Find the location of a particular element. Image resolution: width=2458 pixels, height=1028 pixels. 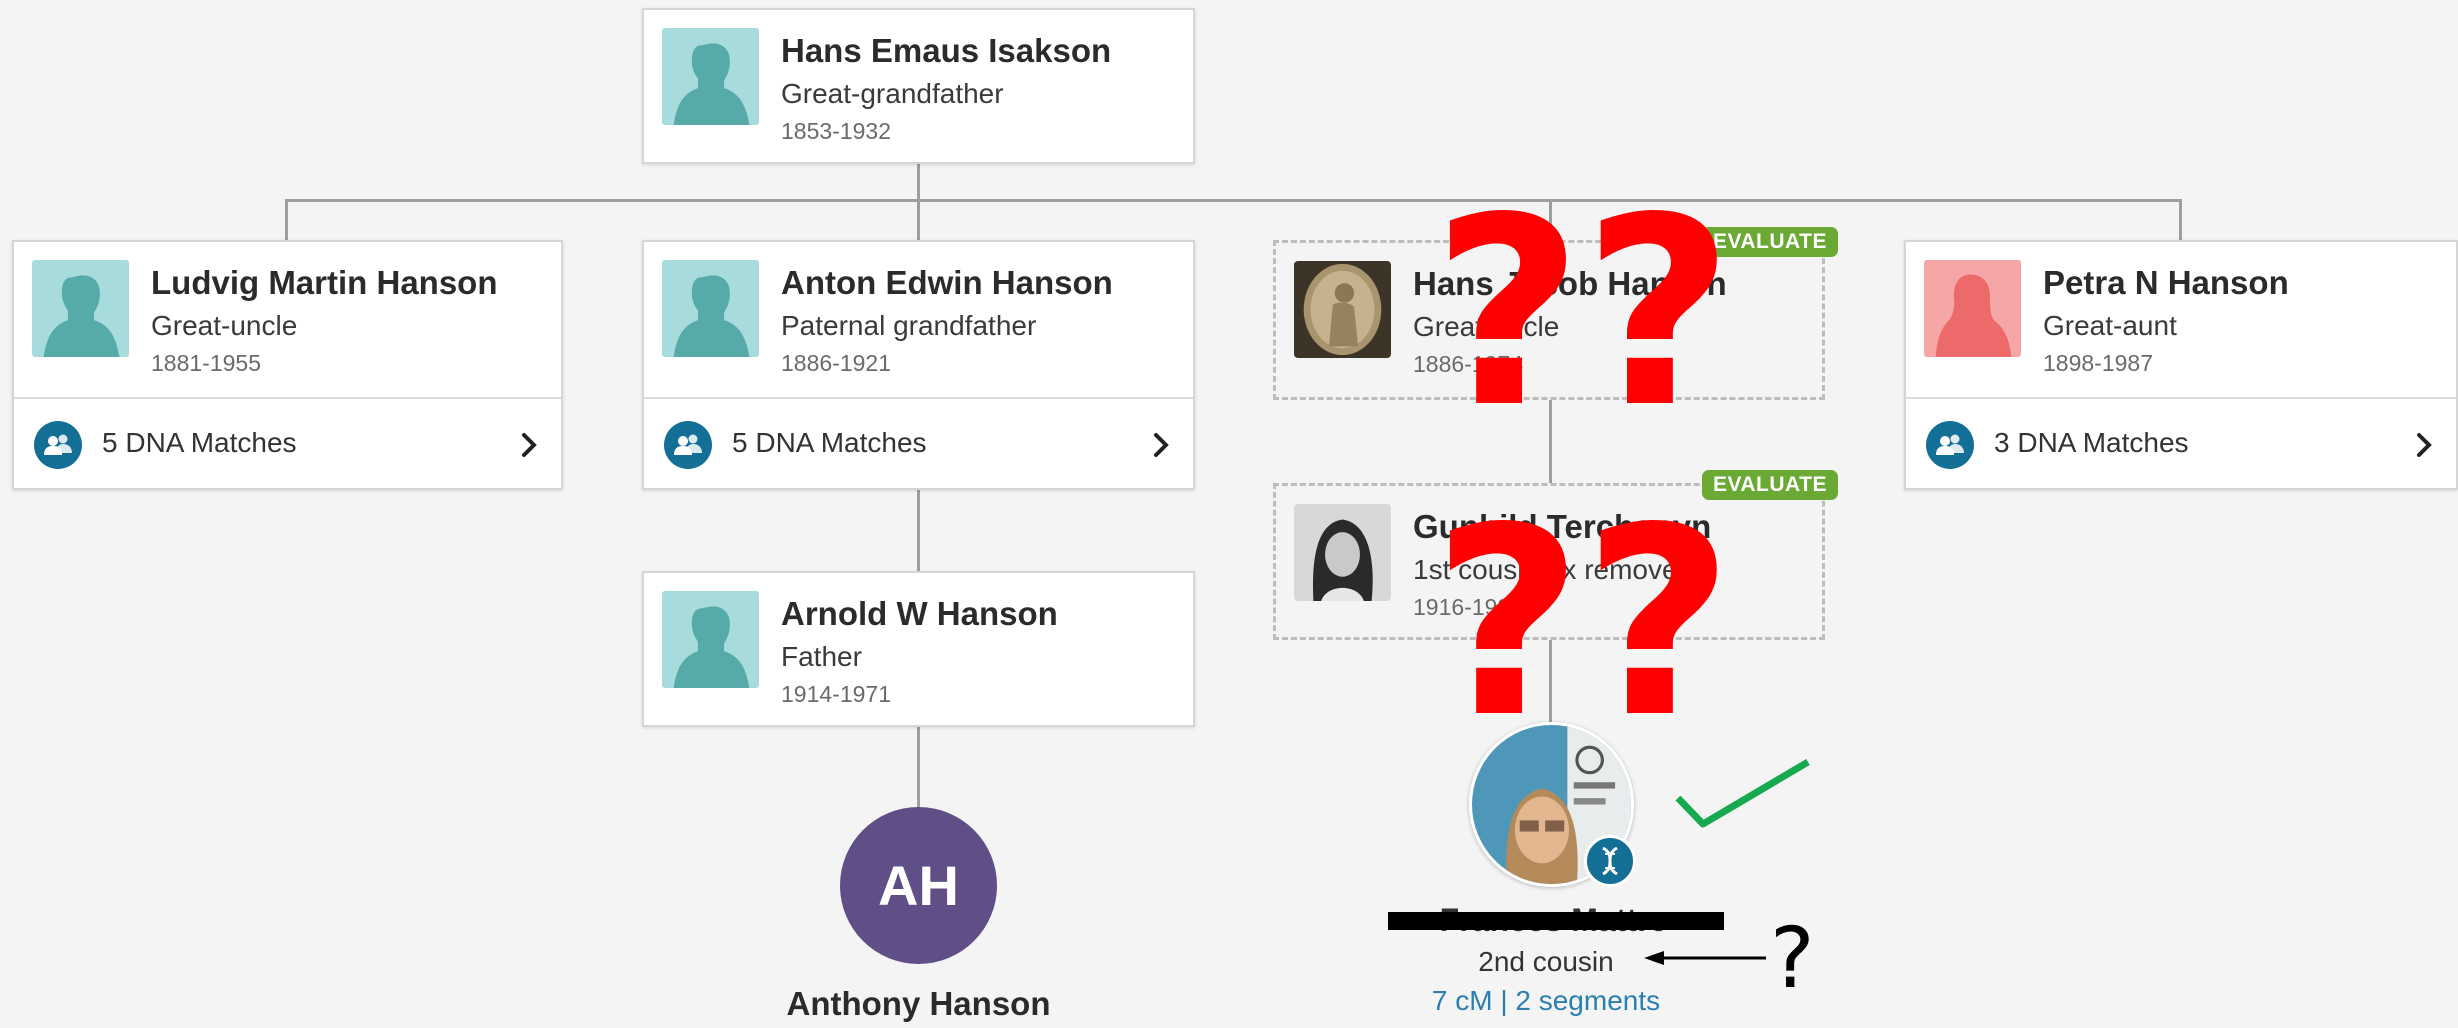

person-name: Anton Edwin Hanson is located at coordinates (947, 282).